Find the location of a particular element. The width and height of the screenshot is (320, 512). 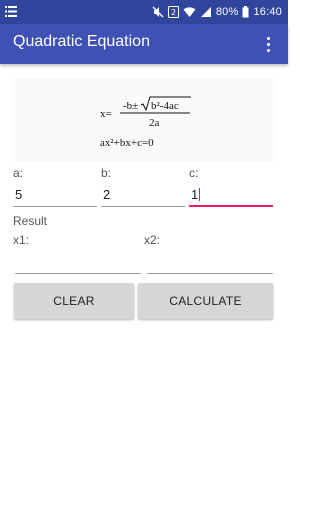

label-a: a: is located at coordinates (18, 173).